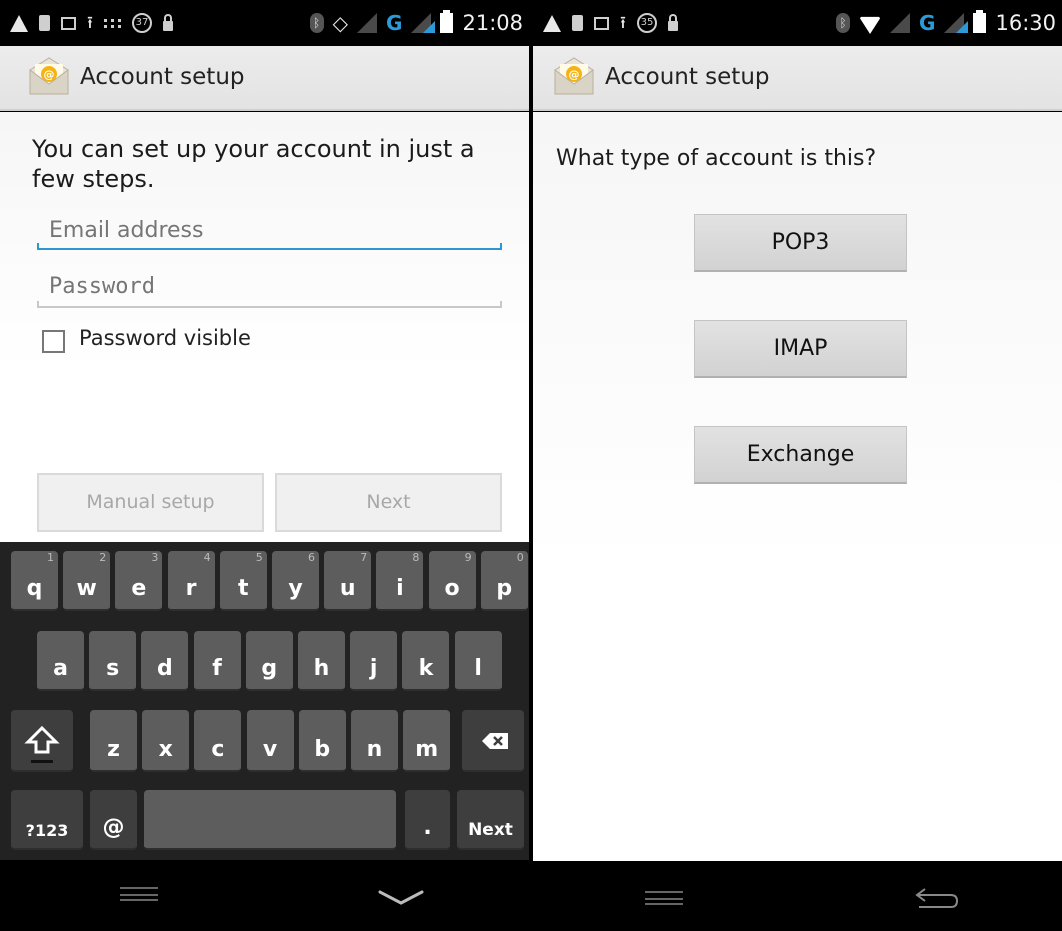  What do you see at coordinates (42, 741) in the screenshot?
I see `shift-key` at bounding box center [42, 741].